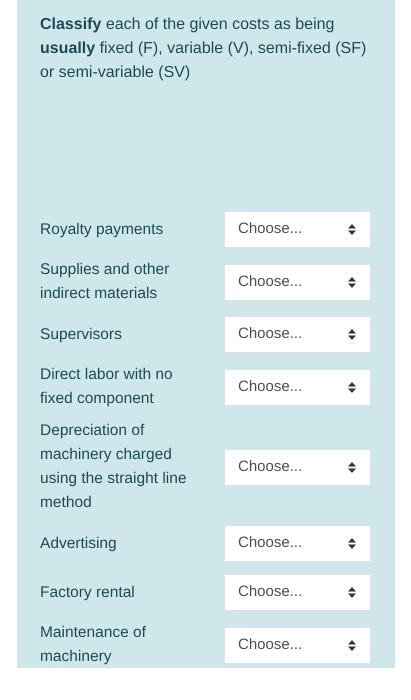 The width and height of the screenshot is (411, 700). Describe the element at coordinates (102, 230) in the screenshot. I see `cost-label: Royalty payments` at that location.